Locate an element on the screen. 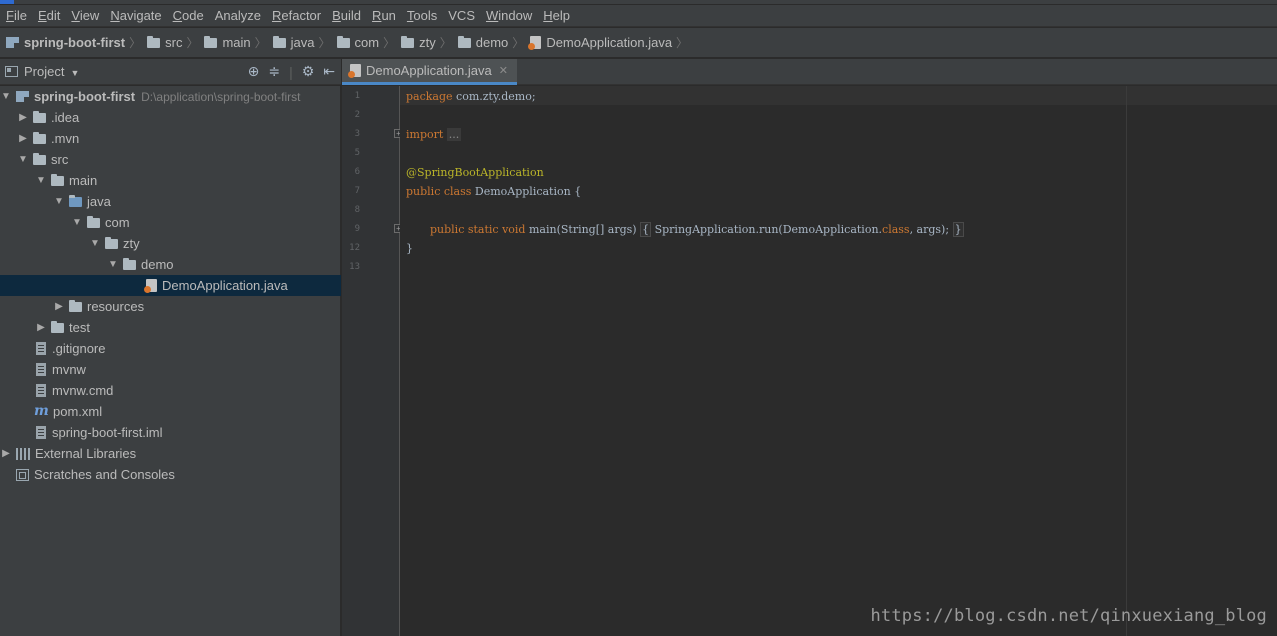  keyword: public static void is located at coordinates (478, 229).